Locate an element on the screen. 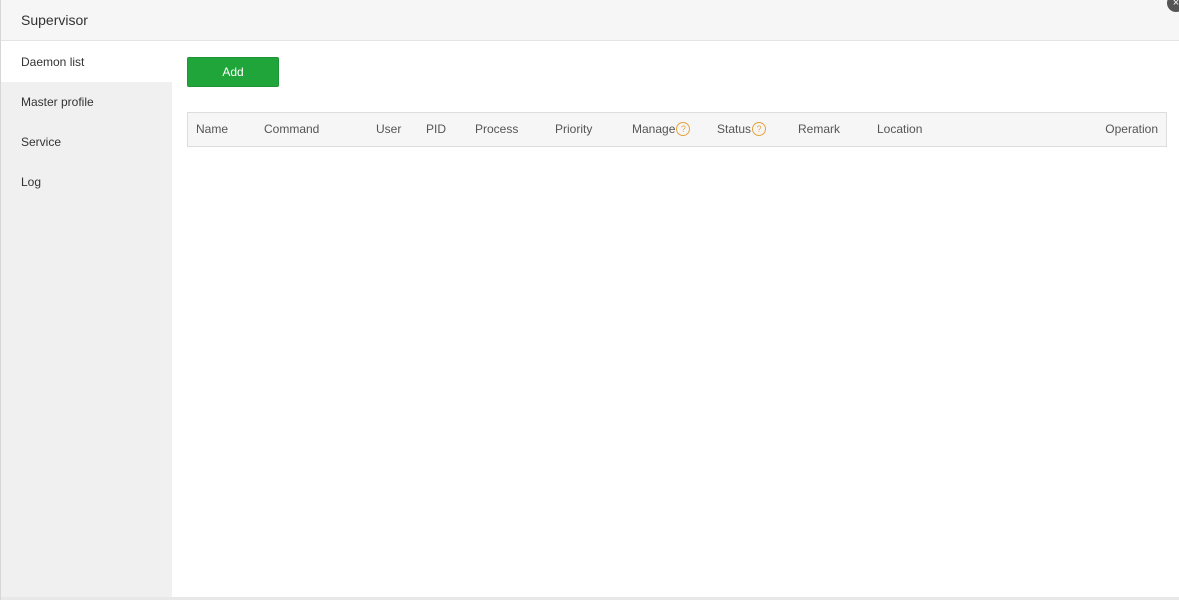 The image size is (1179, 600). column-header-manage: Manage? is located at coordinates (661, 129).